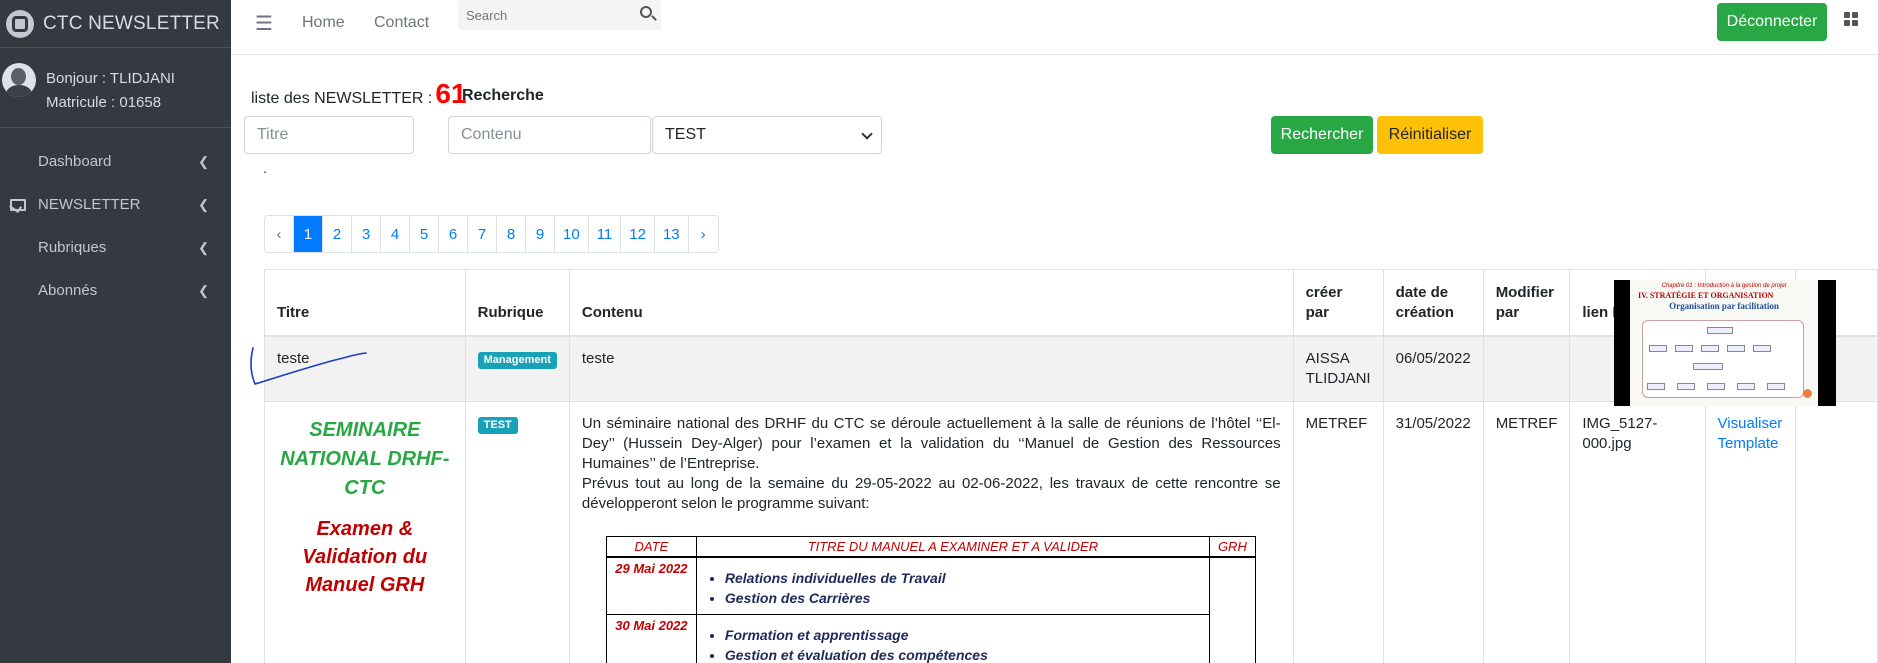  Describe the element at coordinates (131, 23) in the screenshot. I see `brand-name: CTC NEWSLETTER` at that location.